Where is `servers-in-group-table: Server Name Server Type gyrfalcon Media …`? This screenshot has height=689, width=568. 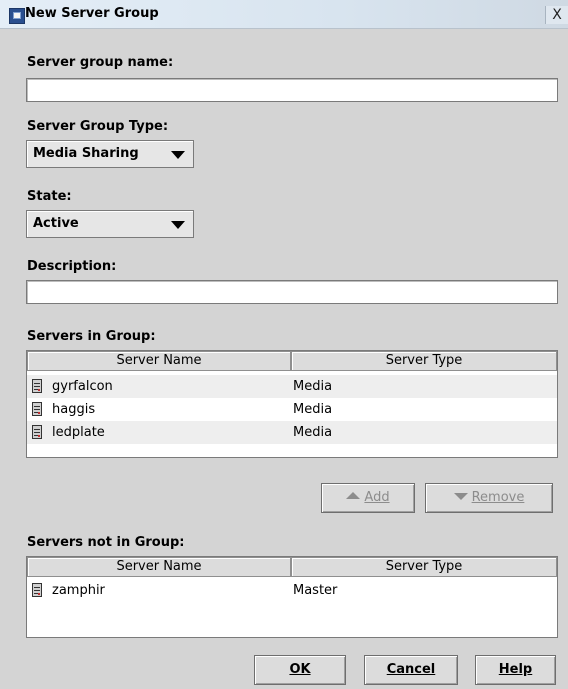
servers-in-group-table: Server Name Server Type gyrfalcon Media … is located at coordinates (292, 404).